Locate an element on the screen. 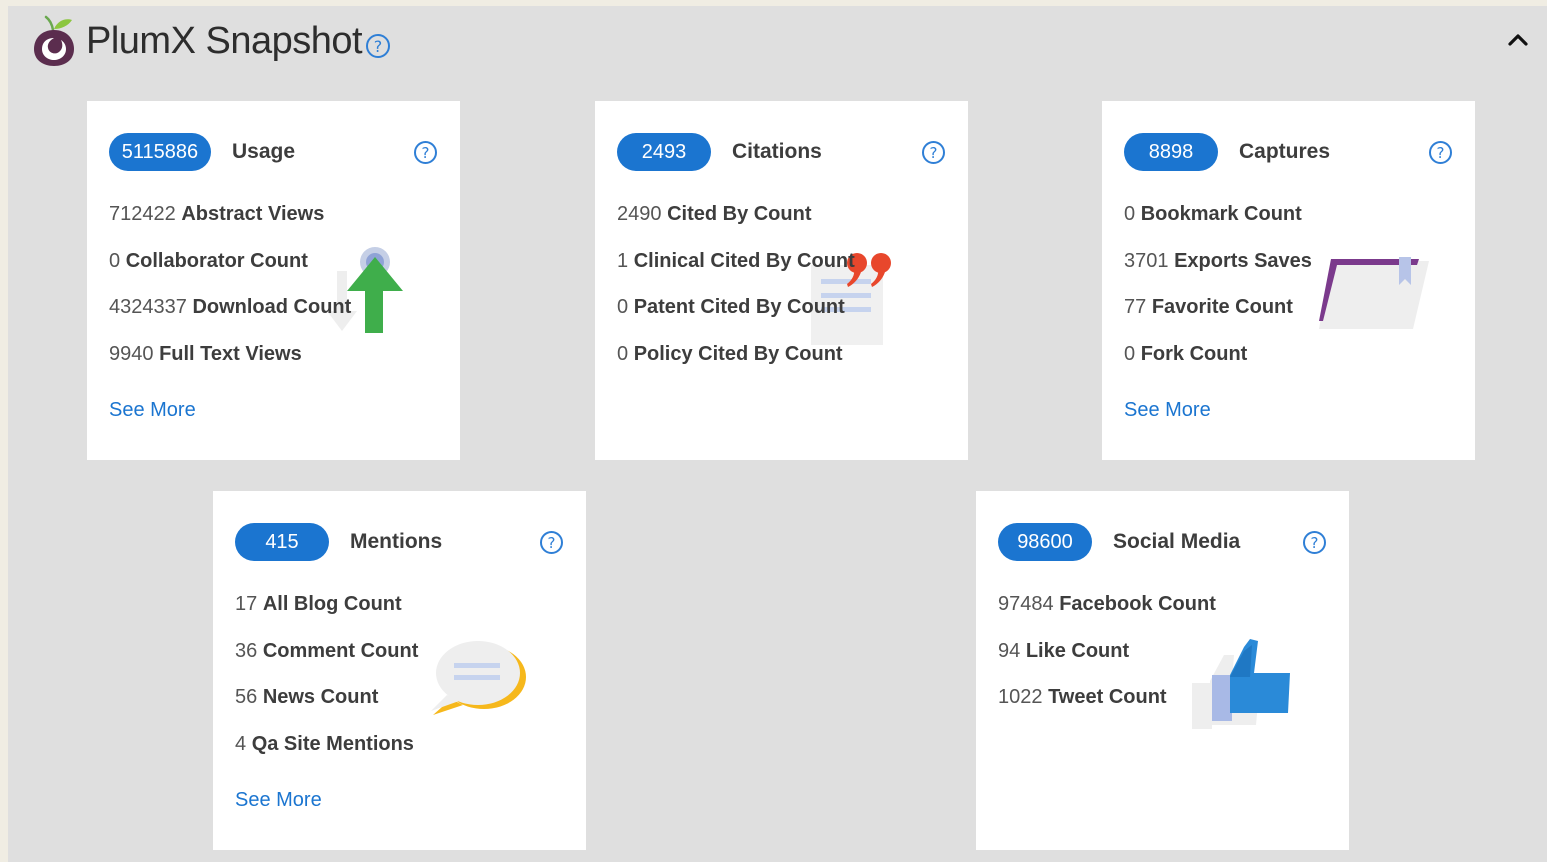 This screenshot has height=862, width=1547. metric-label: Download Count is located at coordinates (272, 307).